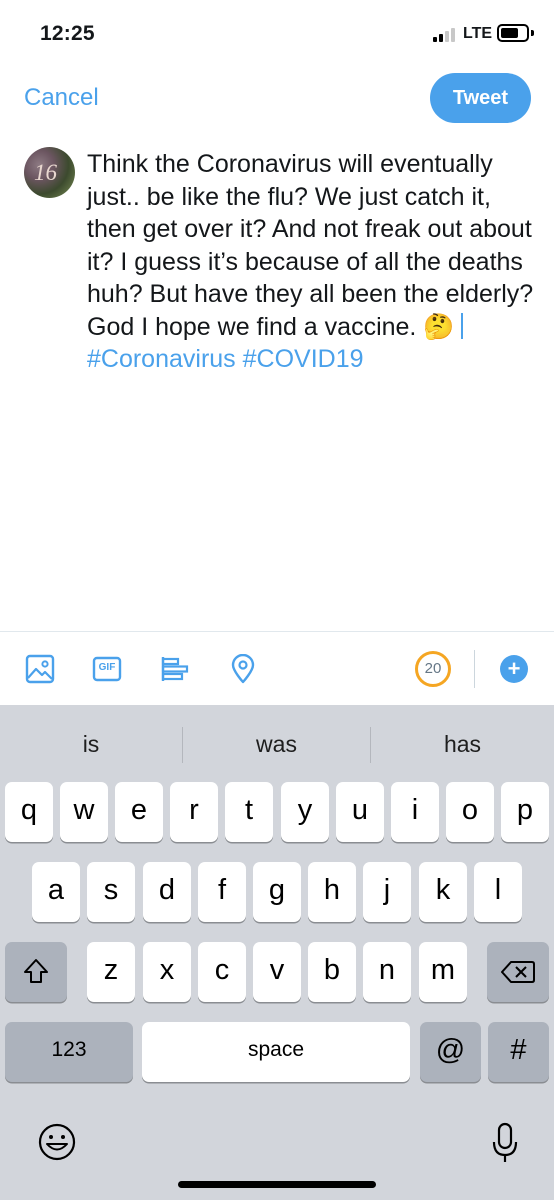 The image size is (554, 1200). What do you see at coordinates (514, 669) in the screenshot?
I see `add-thread-button: +` at bounding box center [514, 669].